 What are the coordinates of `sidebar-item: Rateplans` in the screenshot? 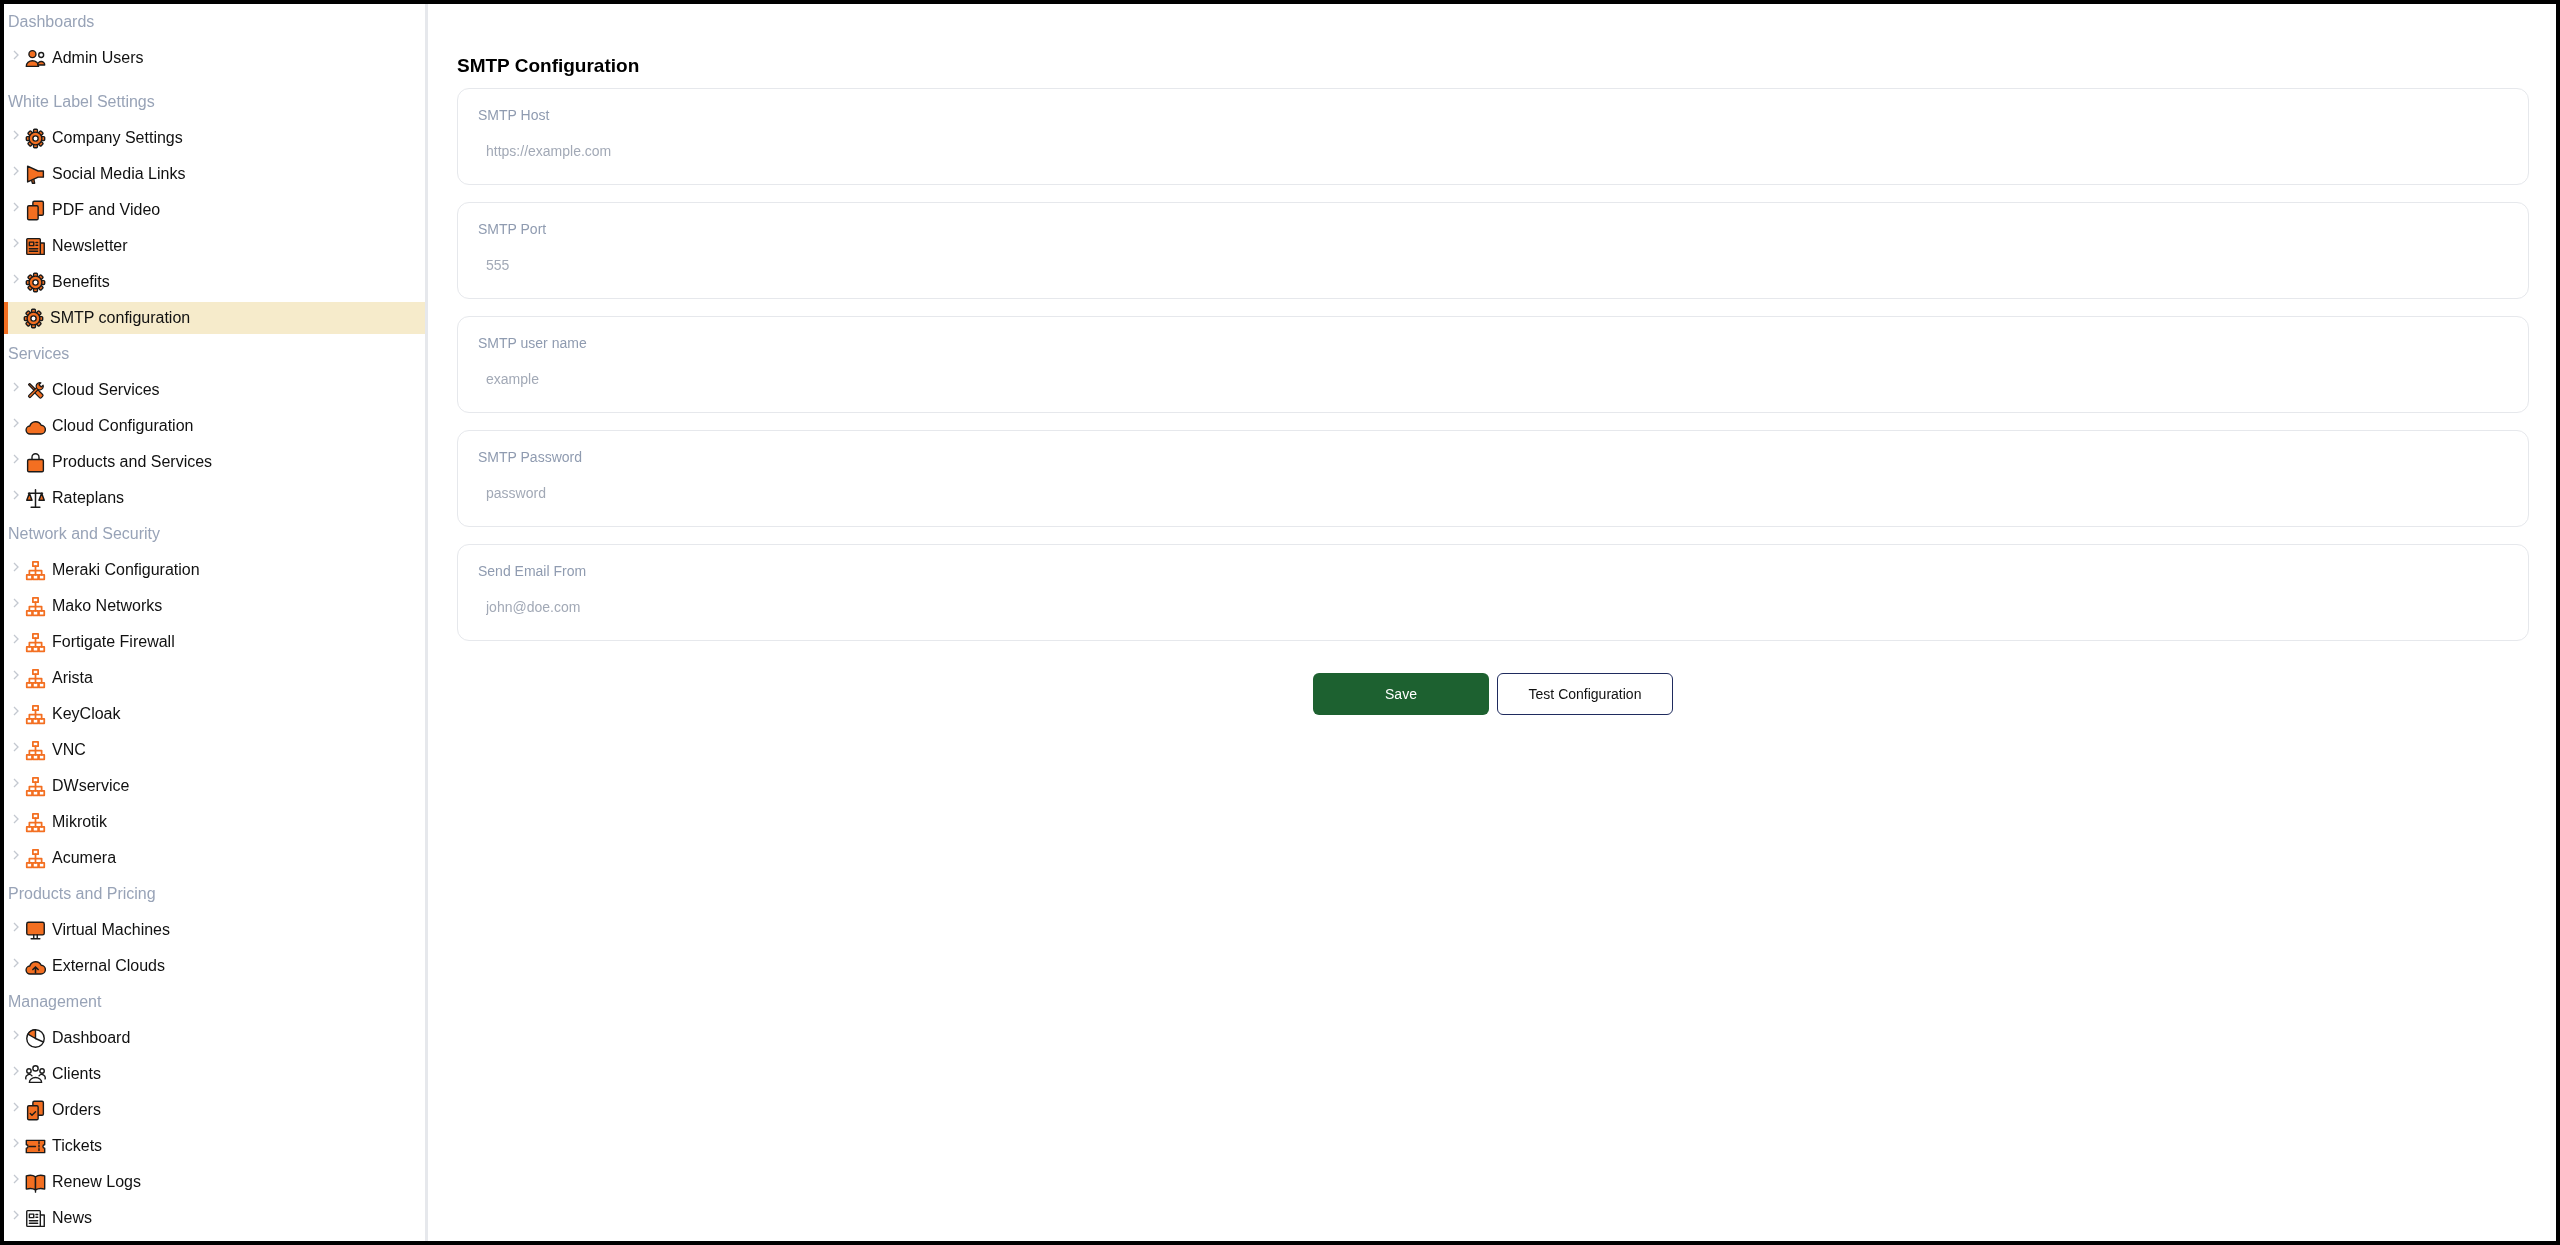 It's located at (214, 498).